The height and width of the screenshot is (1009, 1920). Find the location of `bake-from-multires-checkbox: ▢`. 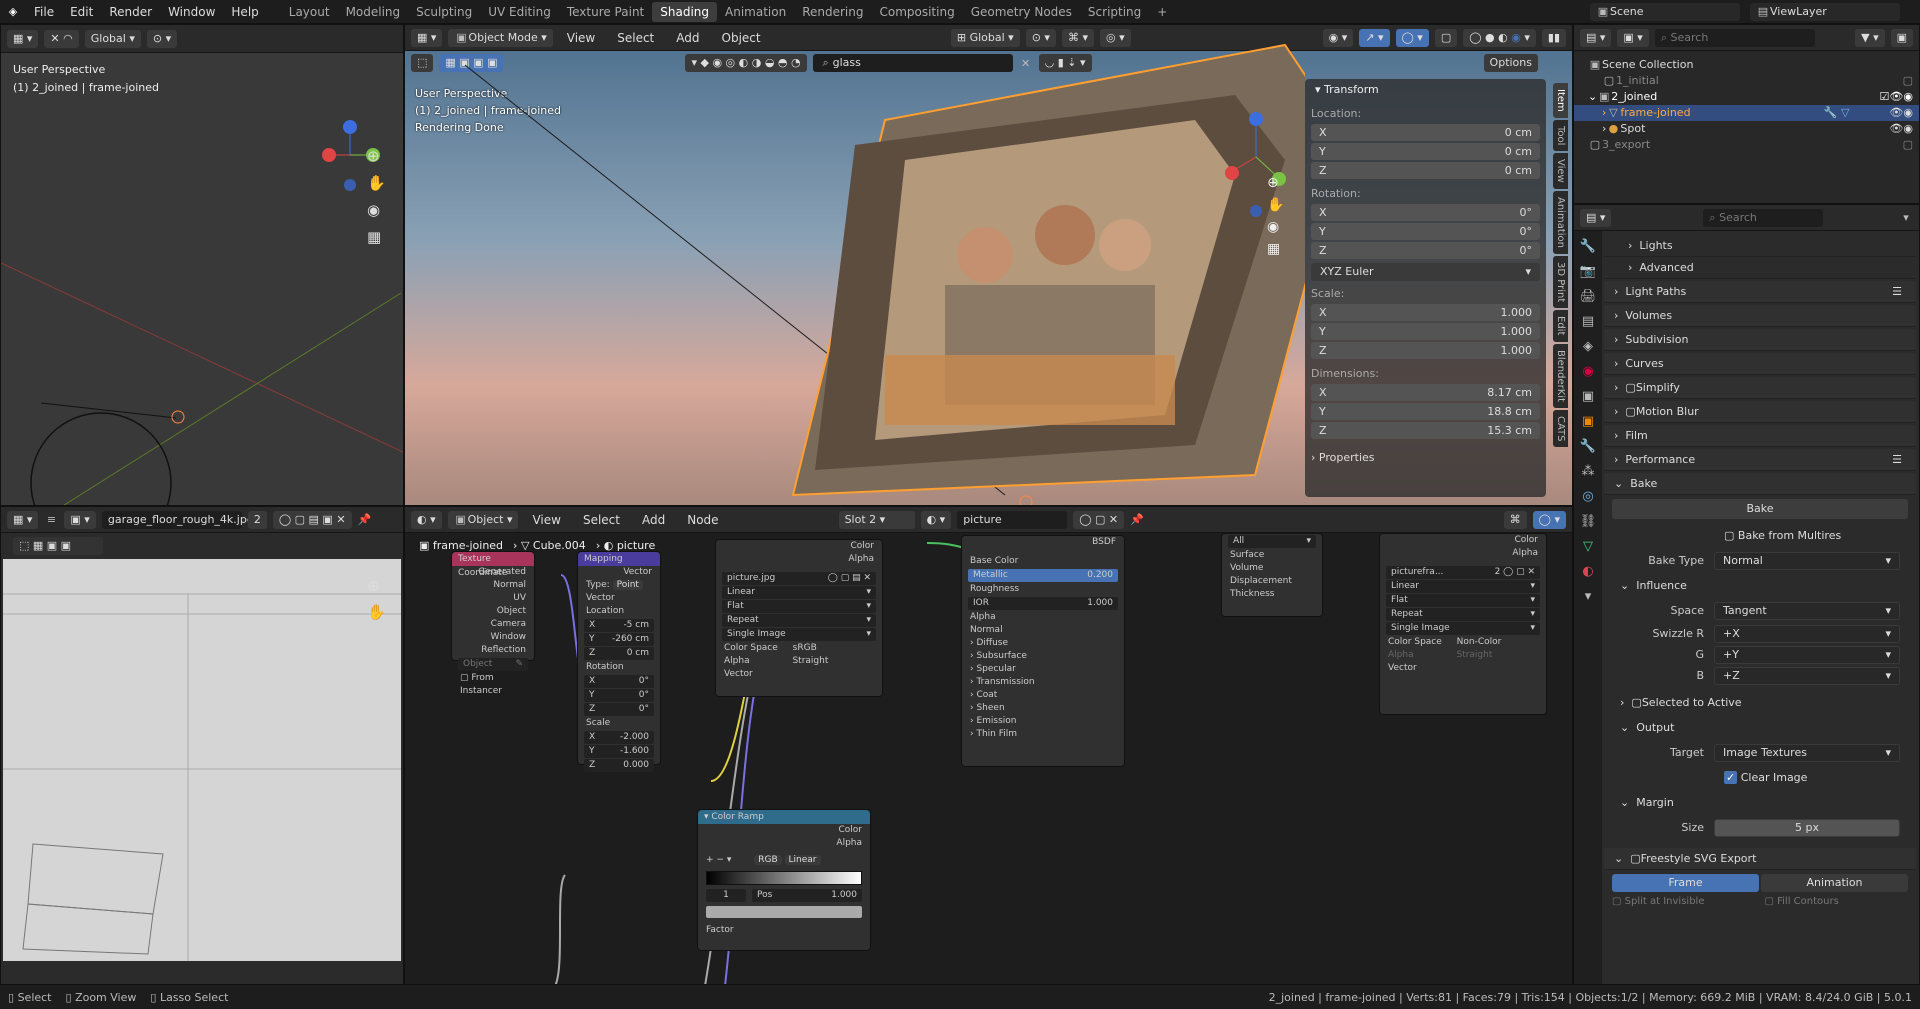

bake-from-multires-checkbox: ▢ is located at coordinates (1729, 535).